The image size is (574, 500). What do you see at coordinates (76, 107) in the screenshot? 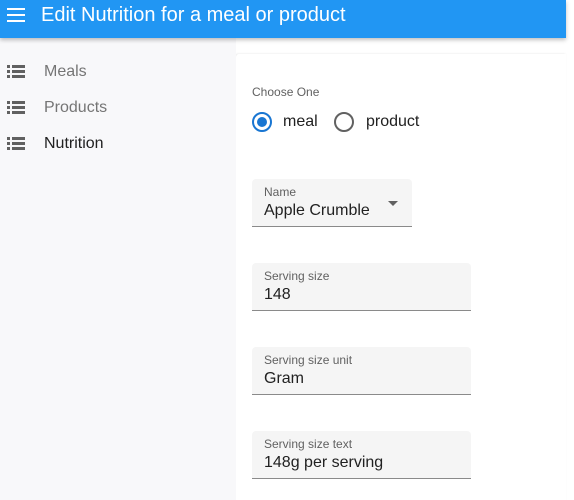
I see `sidebar-item-label: Products` at bounding box center [76, 107].